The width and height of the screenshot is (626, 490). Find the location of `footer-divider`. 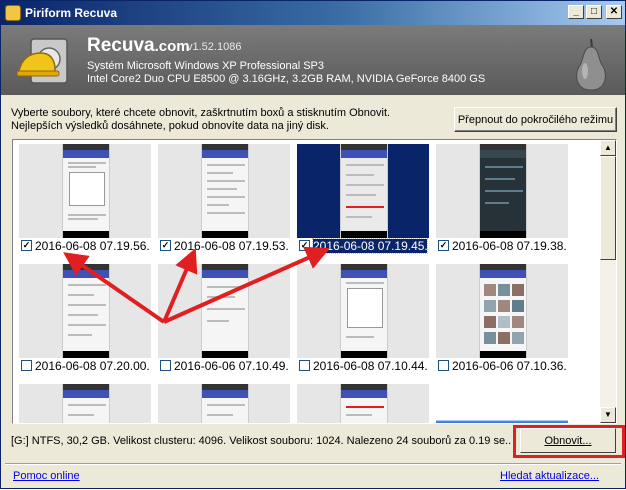

footer-divider is located at coordinates (313, 464).